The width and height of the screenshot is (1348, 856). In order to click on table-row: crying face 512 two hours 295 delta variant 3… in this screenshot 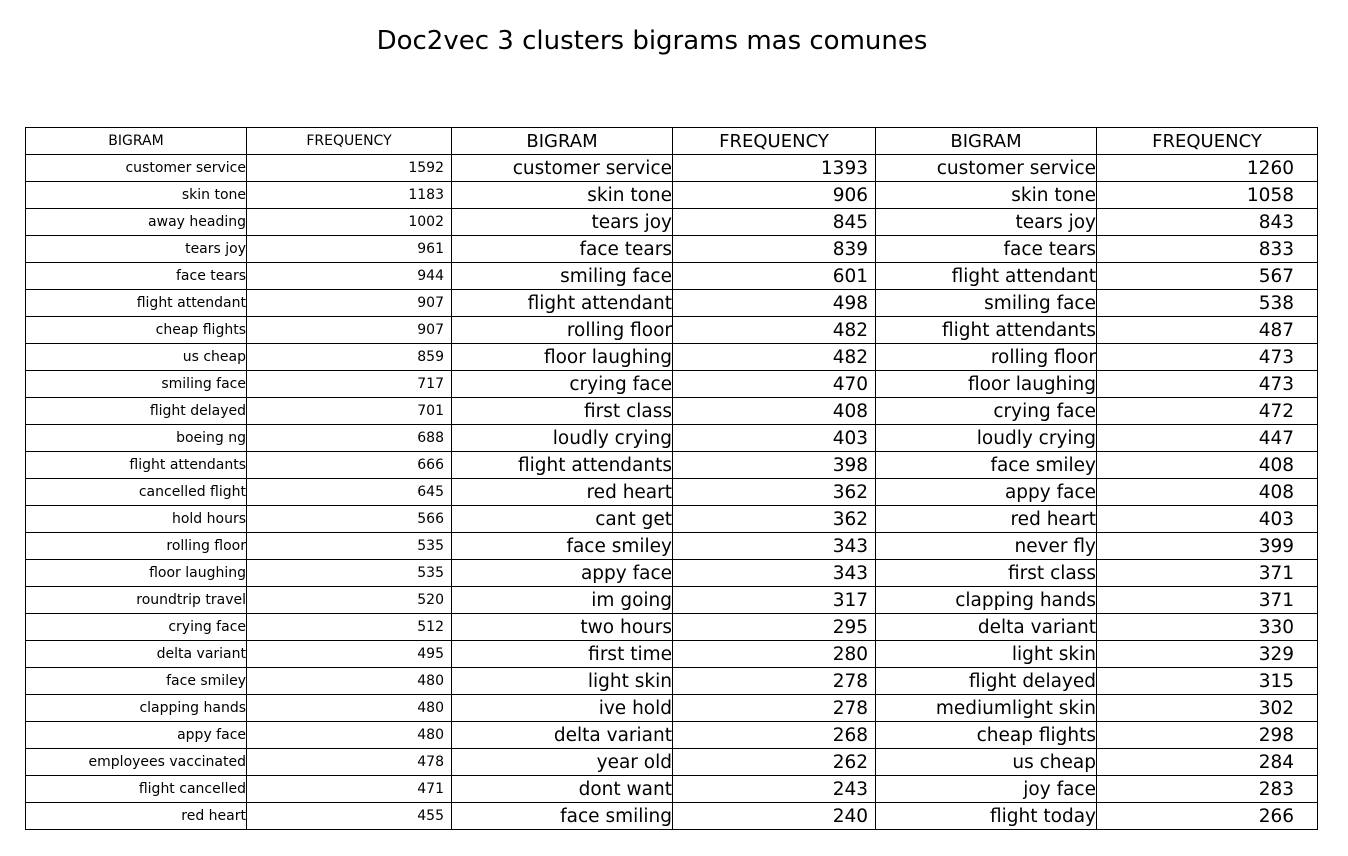, I will do `click(671, 627)`.